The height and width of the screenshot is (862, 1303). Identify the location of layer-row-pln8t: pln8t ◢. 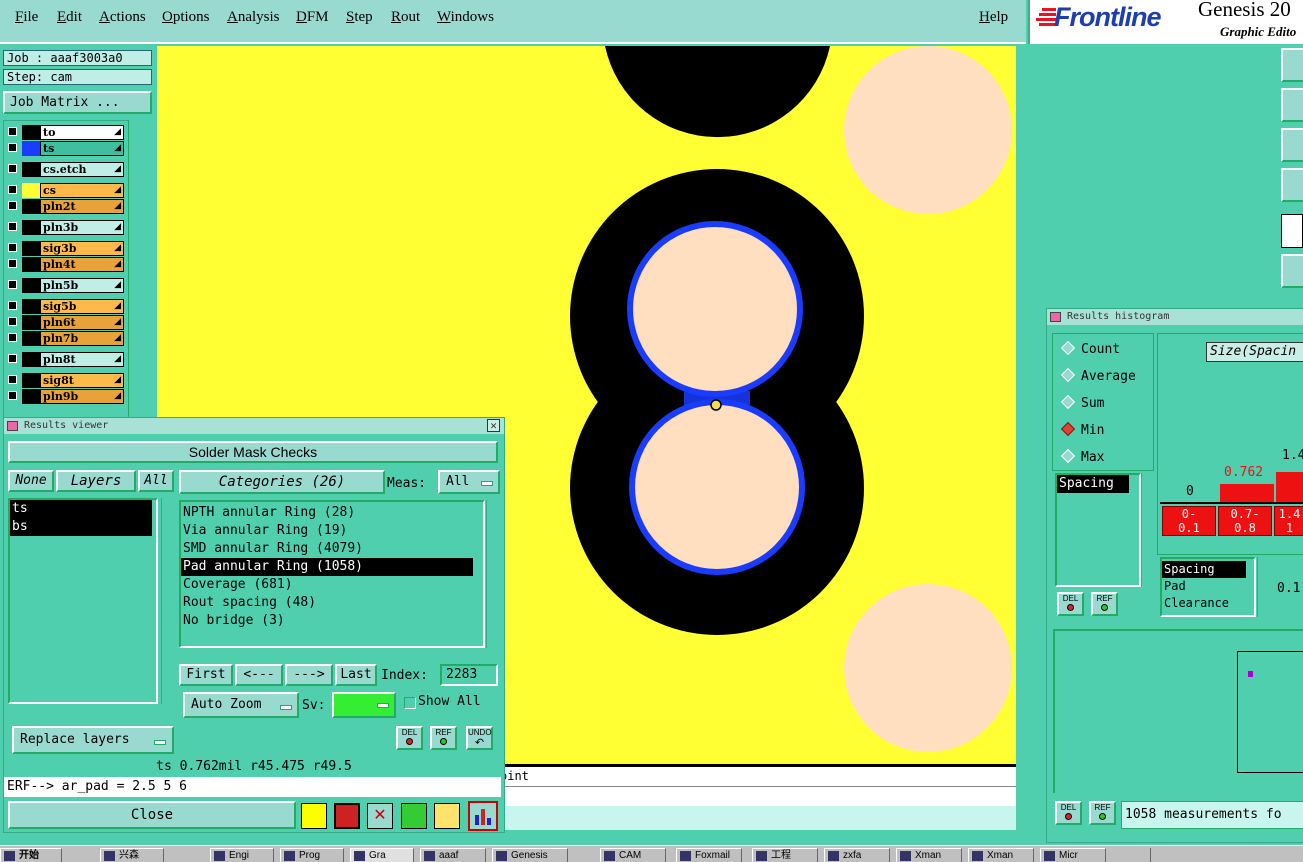
(65, 359).